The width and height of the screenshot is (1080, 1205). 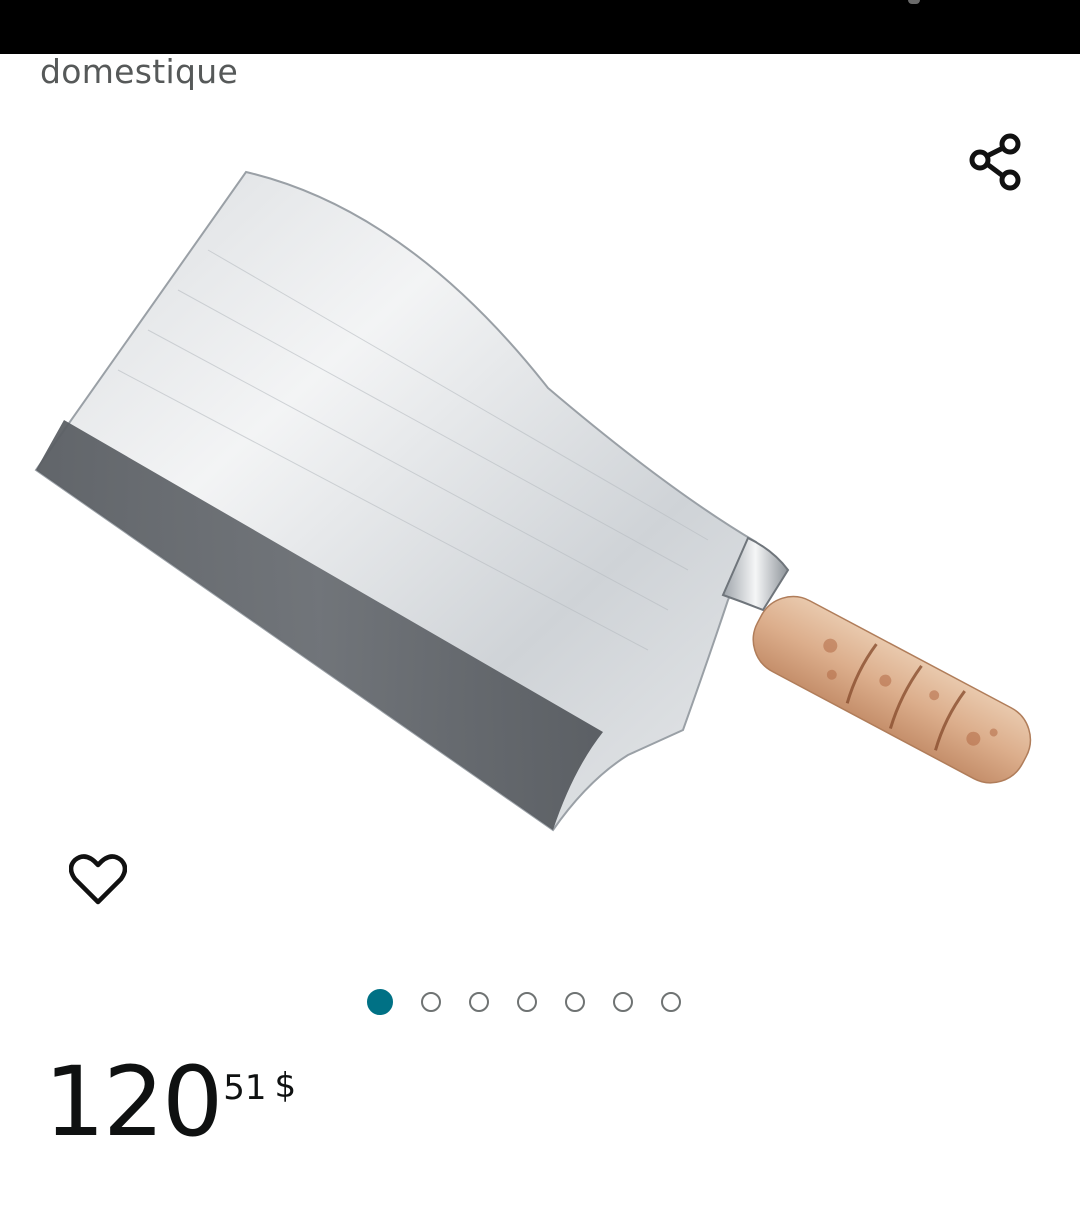 What do you see at coordinates (245, 1088) in the screenshot?
I see `price-fraction: 51` at bounding box center [245, 1088].